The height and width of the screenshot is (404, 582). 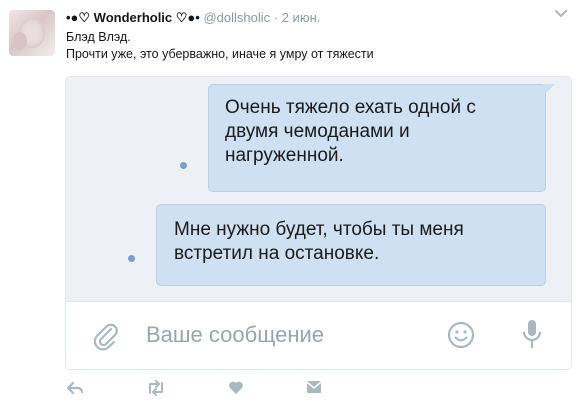 I want to click on chevron-down-icon, so click(x=561, y=14).